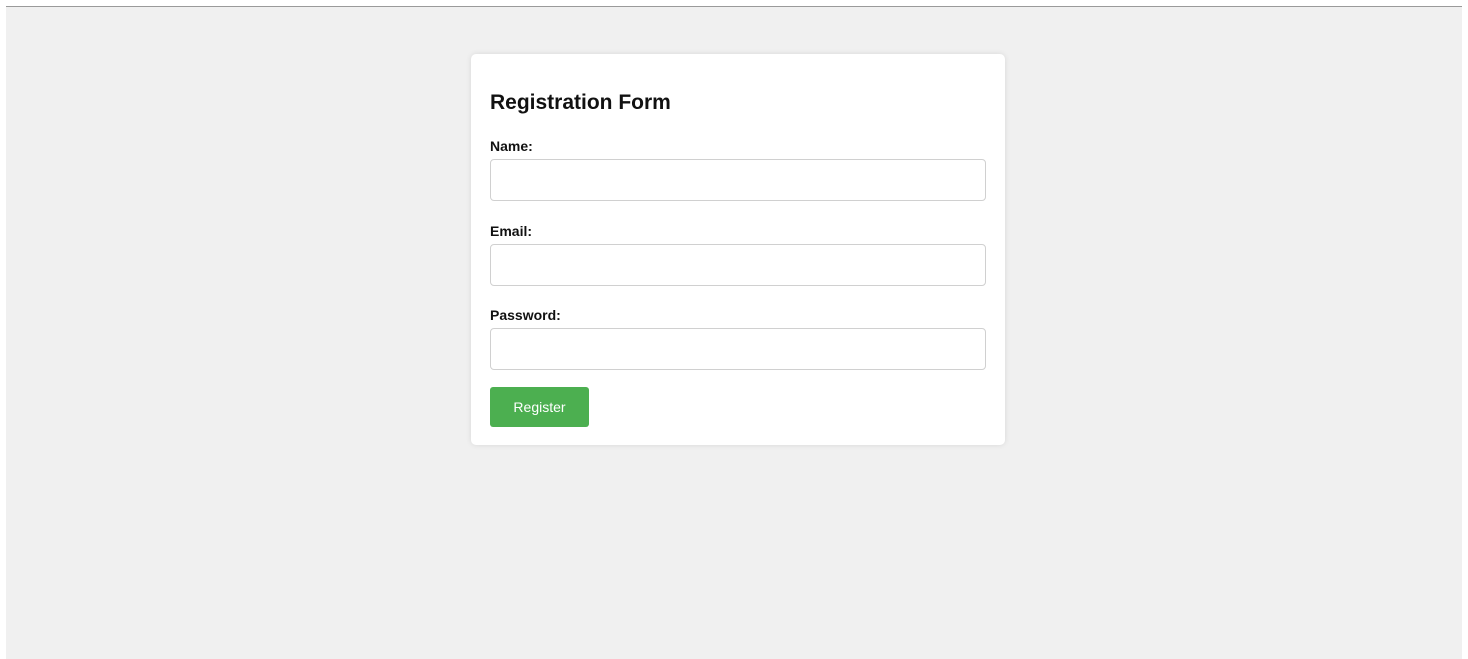 The image size is (1468, 659). I want to click on password-label: Password:, so click(525, 315).